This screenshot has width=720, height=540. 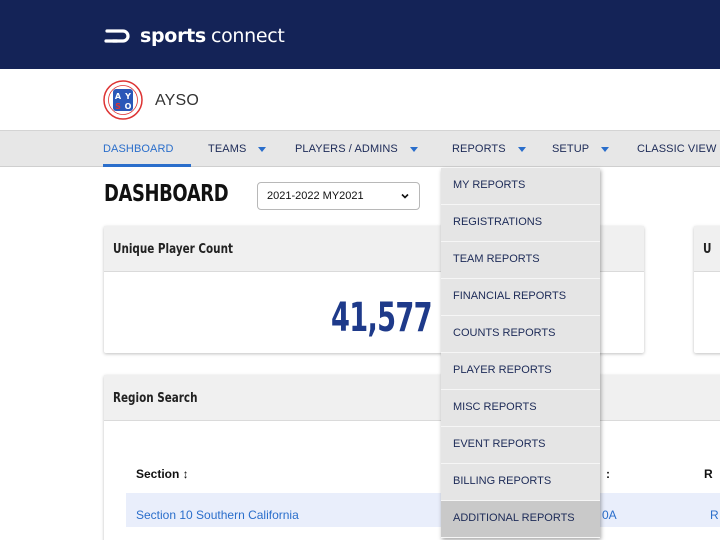 I want to click on svg-text: O, so click(x=128, y=106).